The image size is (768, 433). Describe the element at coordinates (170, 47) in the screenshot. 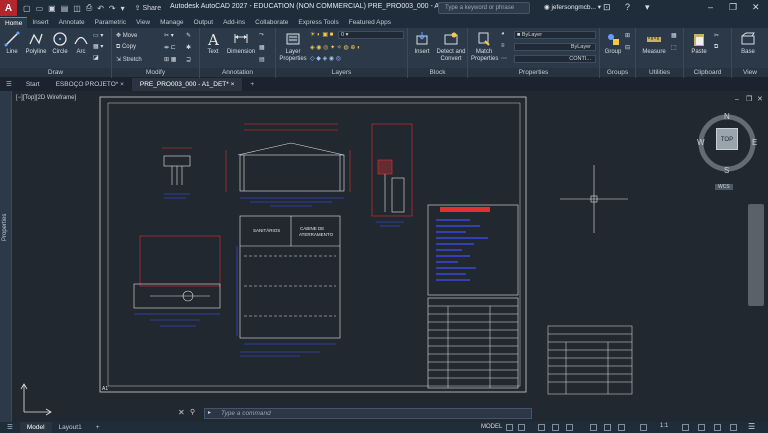

I see `mirror-icon: ⇹ ⊏` at that location.